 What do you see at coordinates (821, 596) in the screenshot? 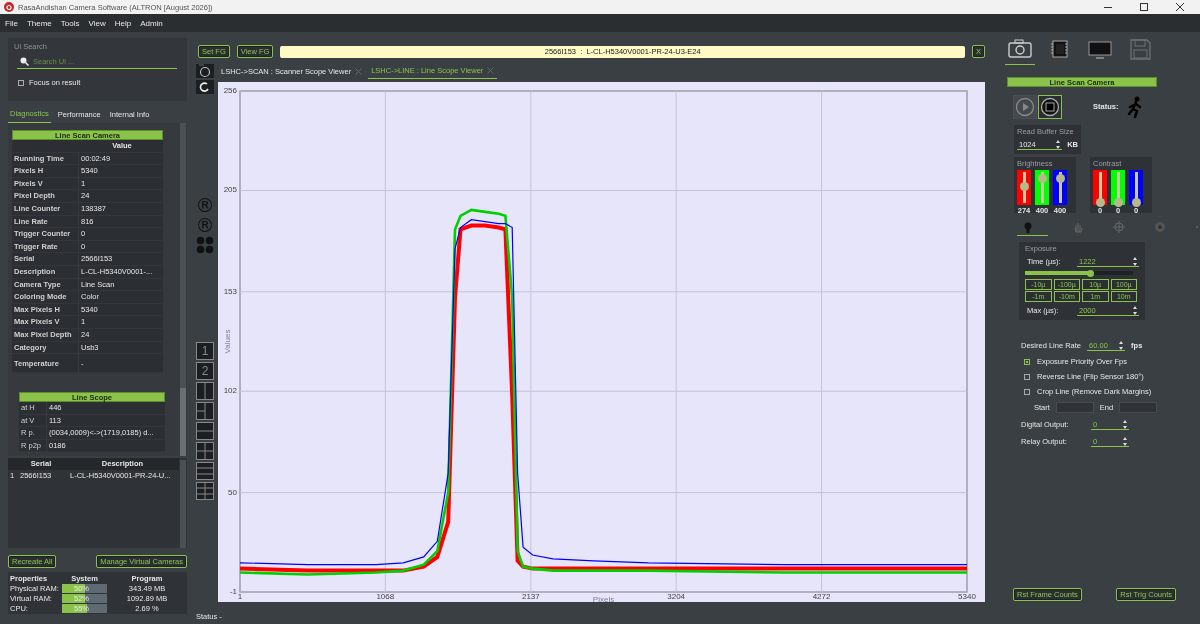
I see `tick-label: 4272` at bounding box center [821, 596].